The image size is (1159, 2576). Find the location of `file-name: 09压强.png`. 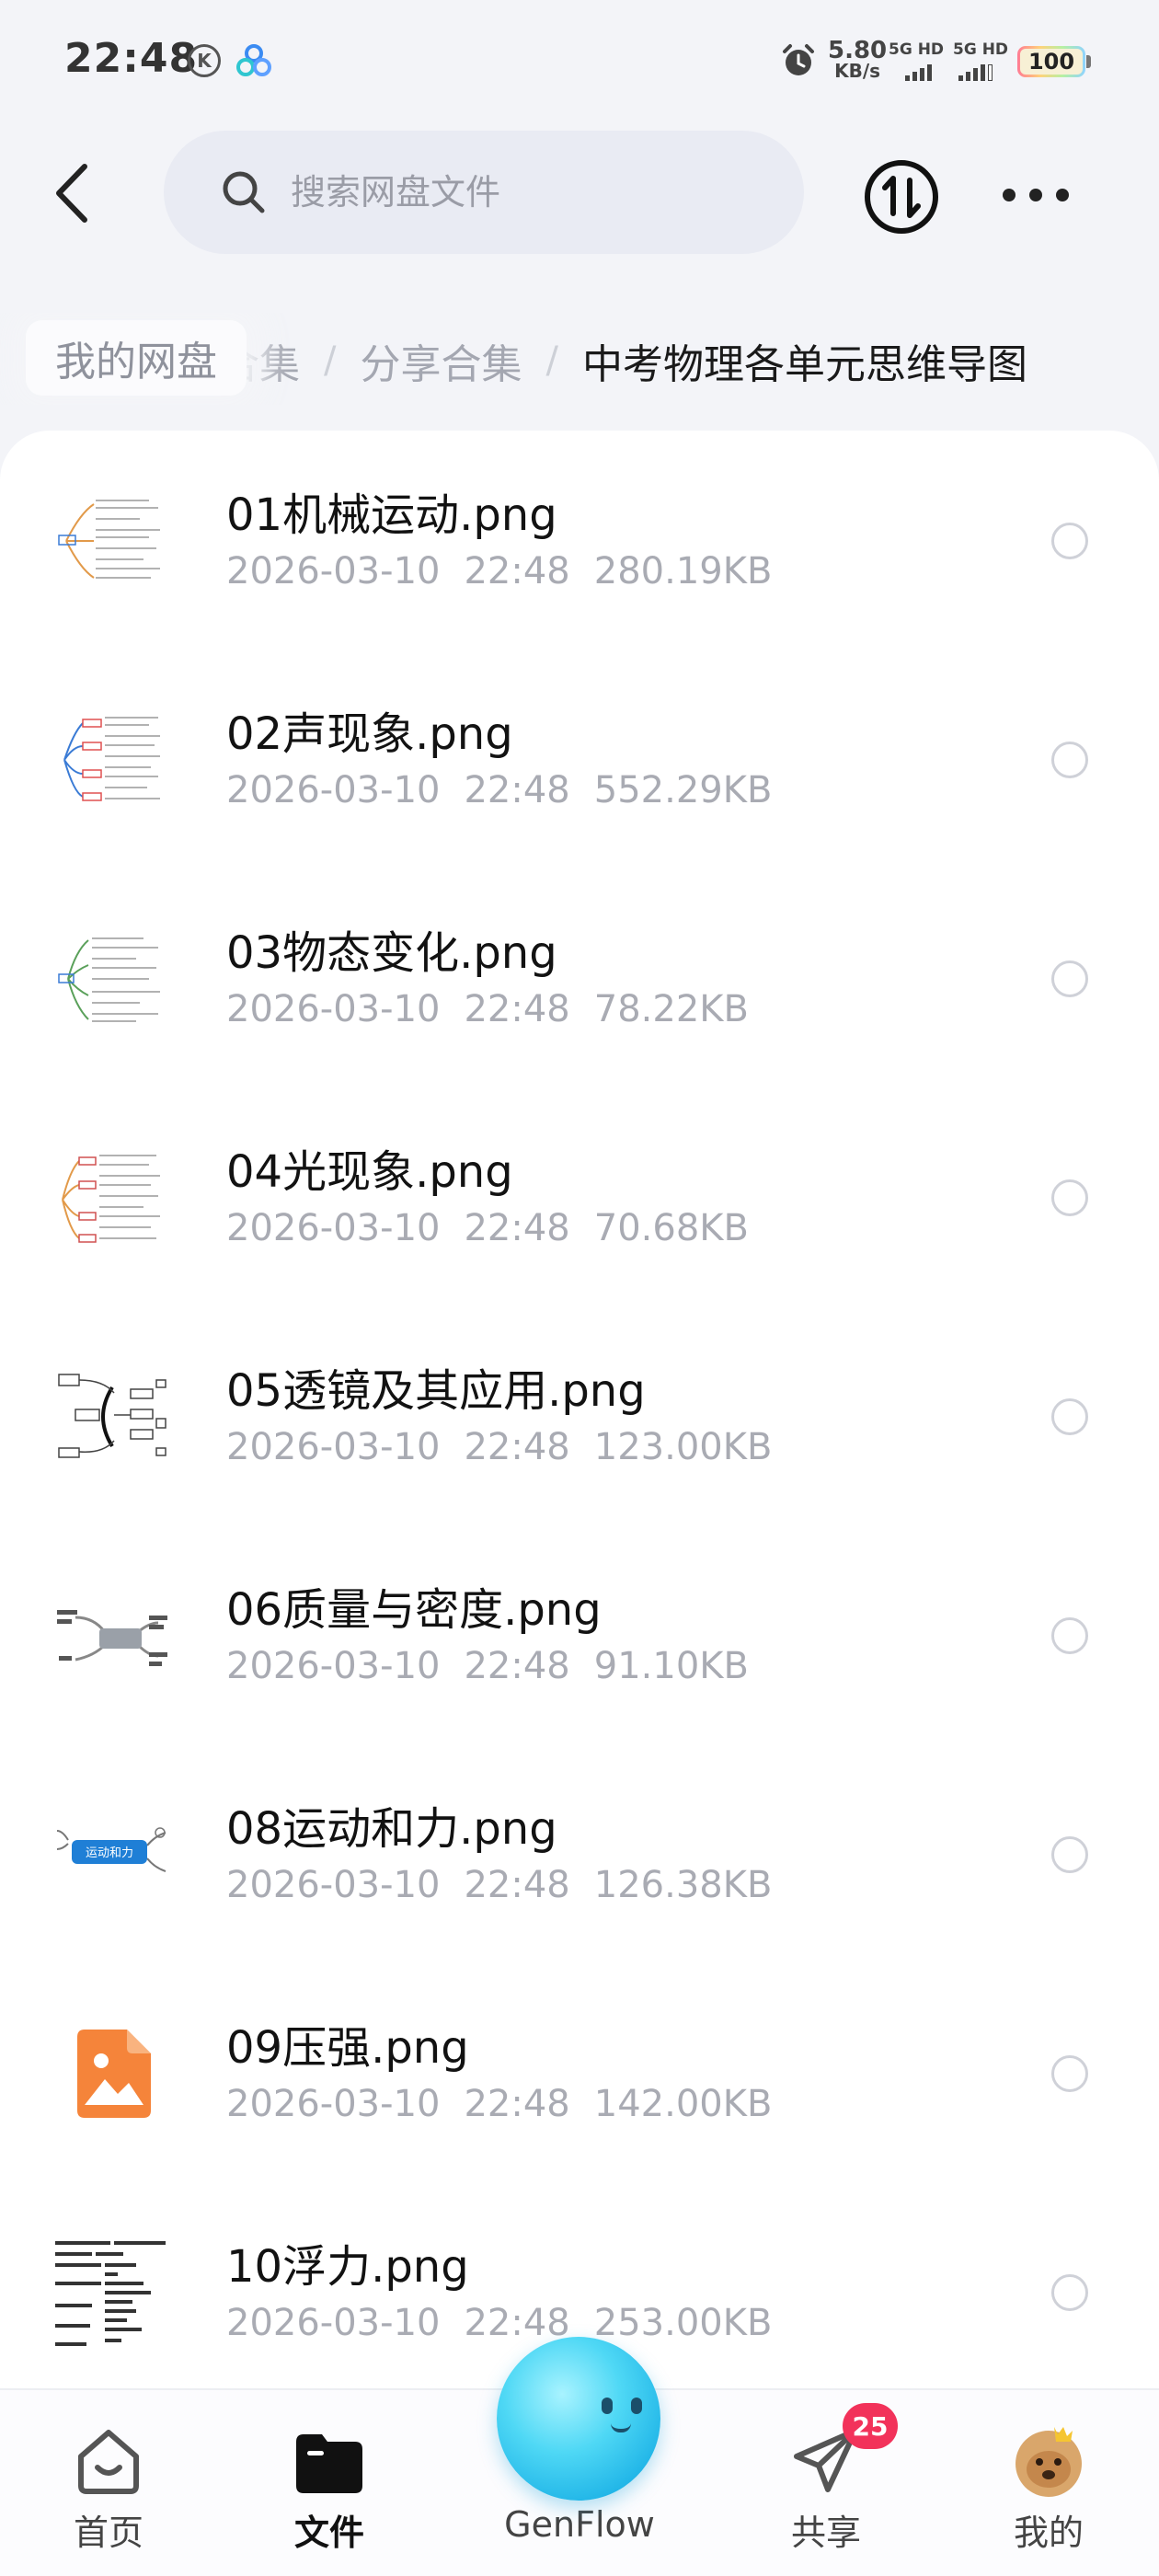

file-name: 09压强.png is located at coordinates (347, 2048).